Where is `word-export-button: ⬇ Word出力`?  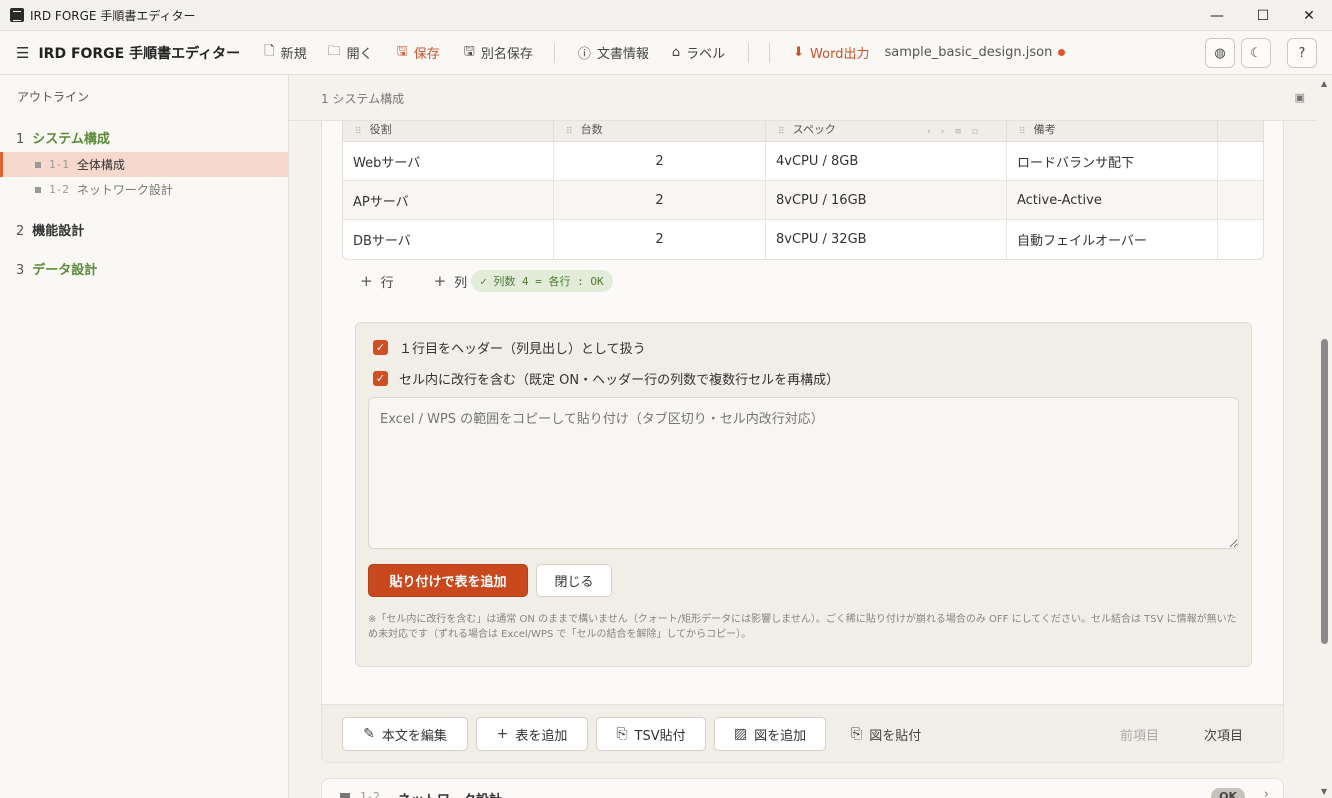
word-export-button: ⬇ Word出力 is located at coordinates (831, 52).